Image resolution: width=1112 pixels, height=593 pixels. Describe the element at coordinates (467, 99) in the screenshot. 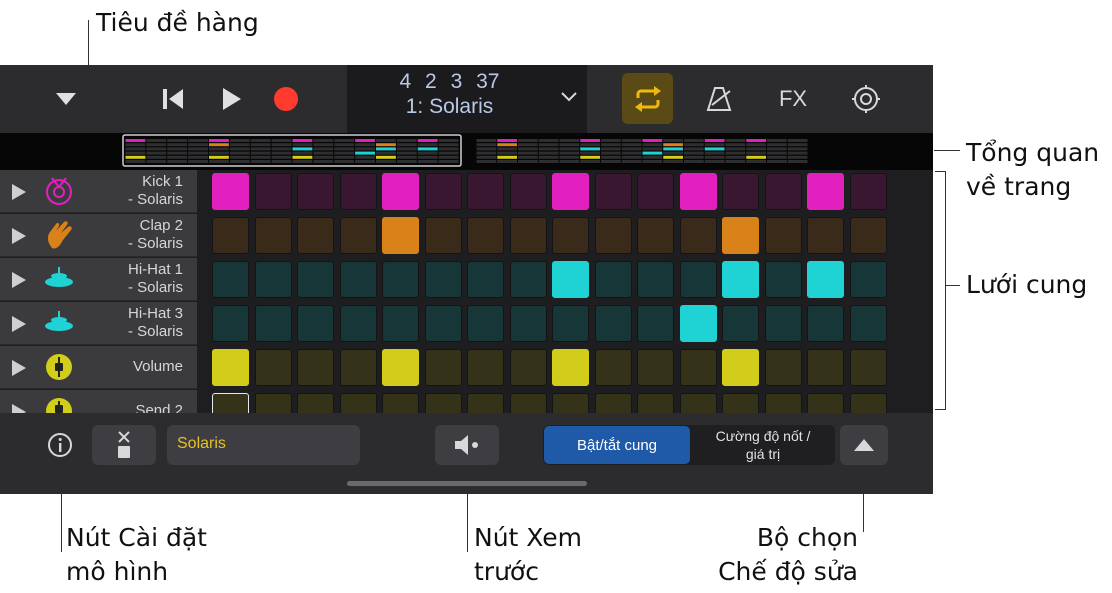

I see `lcd-display: 4 2 3 37 1: Solaris` at that location.